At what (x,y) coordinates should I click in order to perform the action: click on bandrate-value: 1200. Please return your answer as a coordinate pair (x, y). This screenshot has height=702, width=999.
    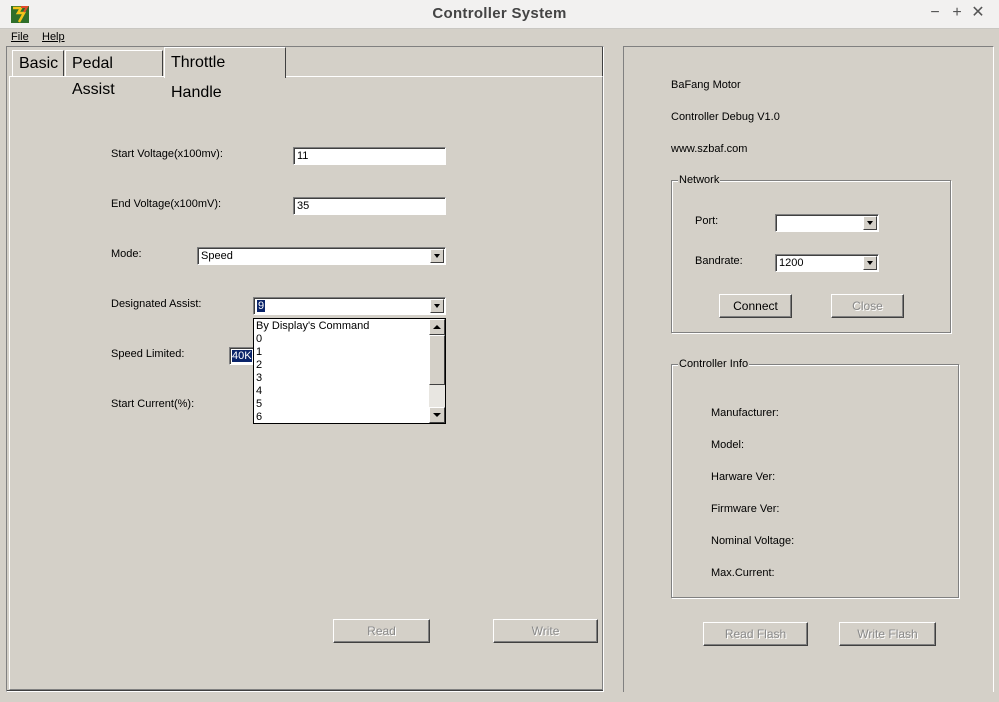
    Looking at the image, I should click on (791, 263).